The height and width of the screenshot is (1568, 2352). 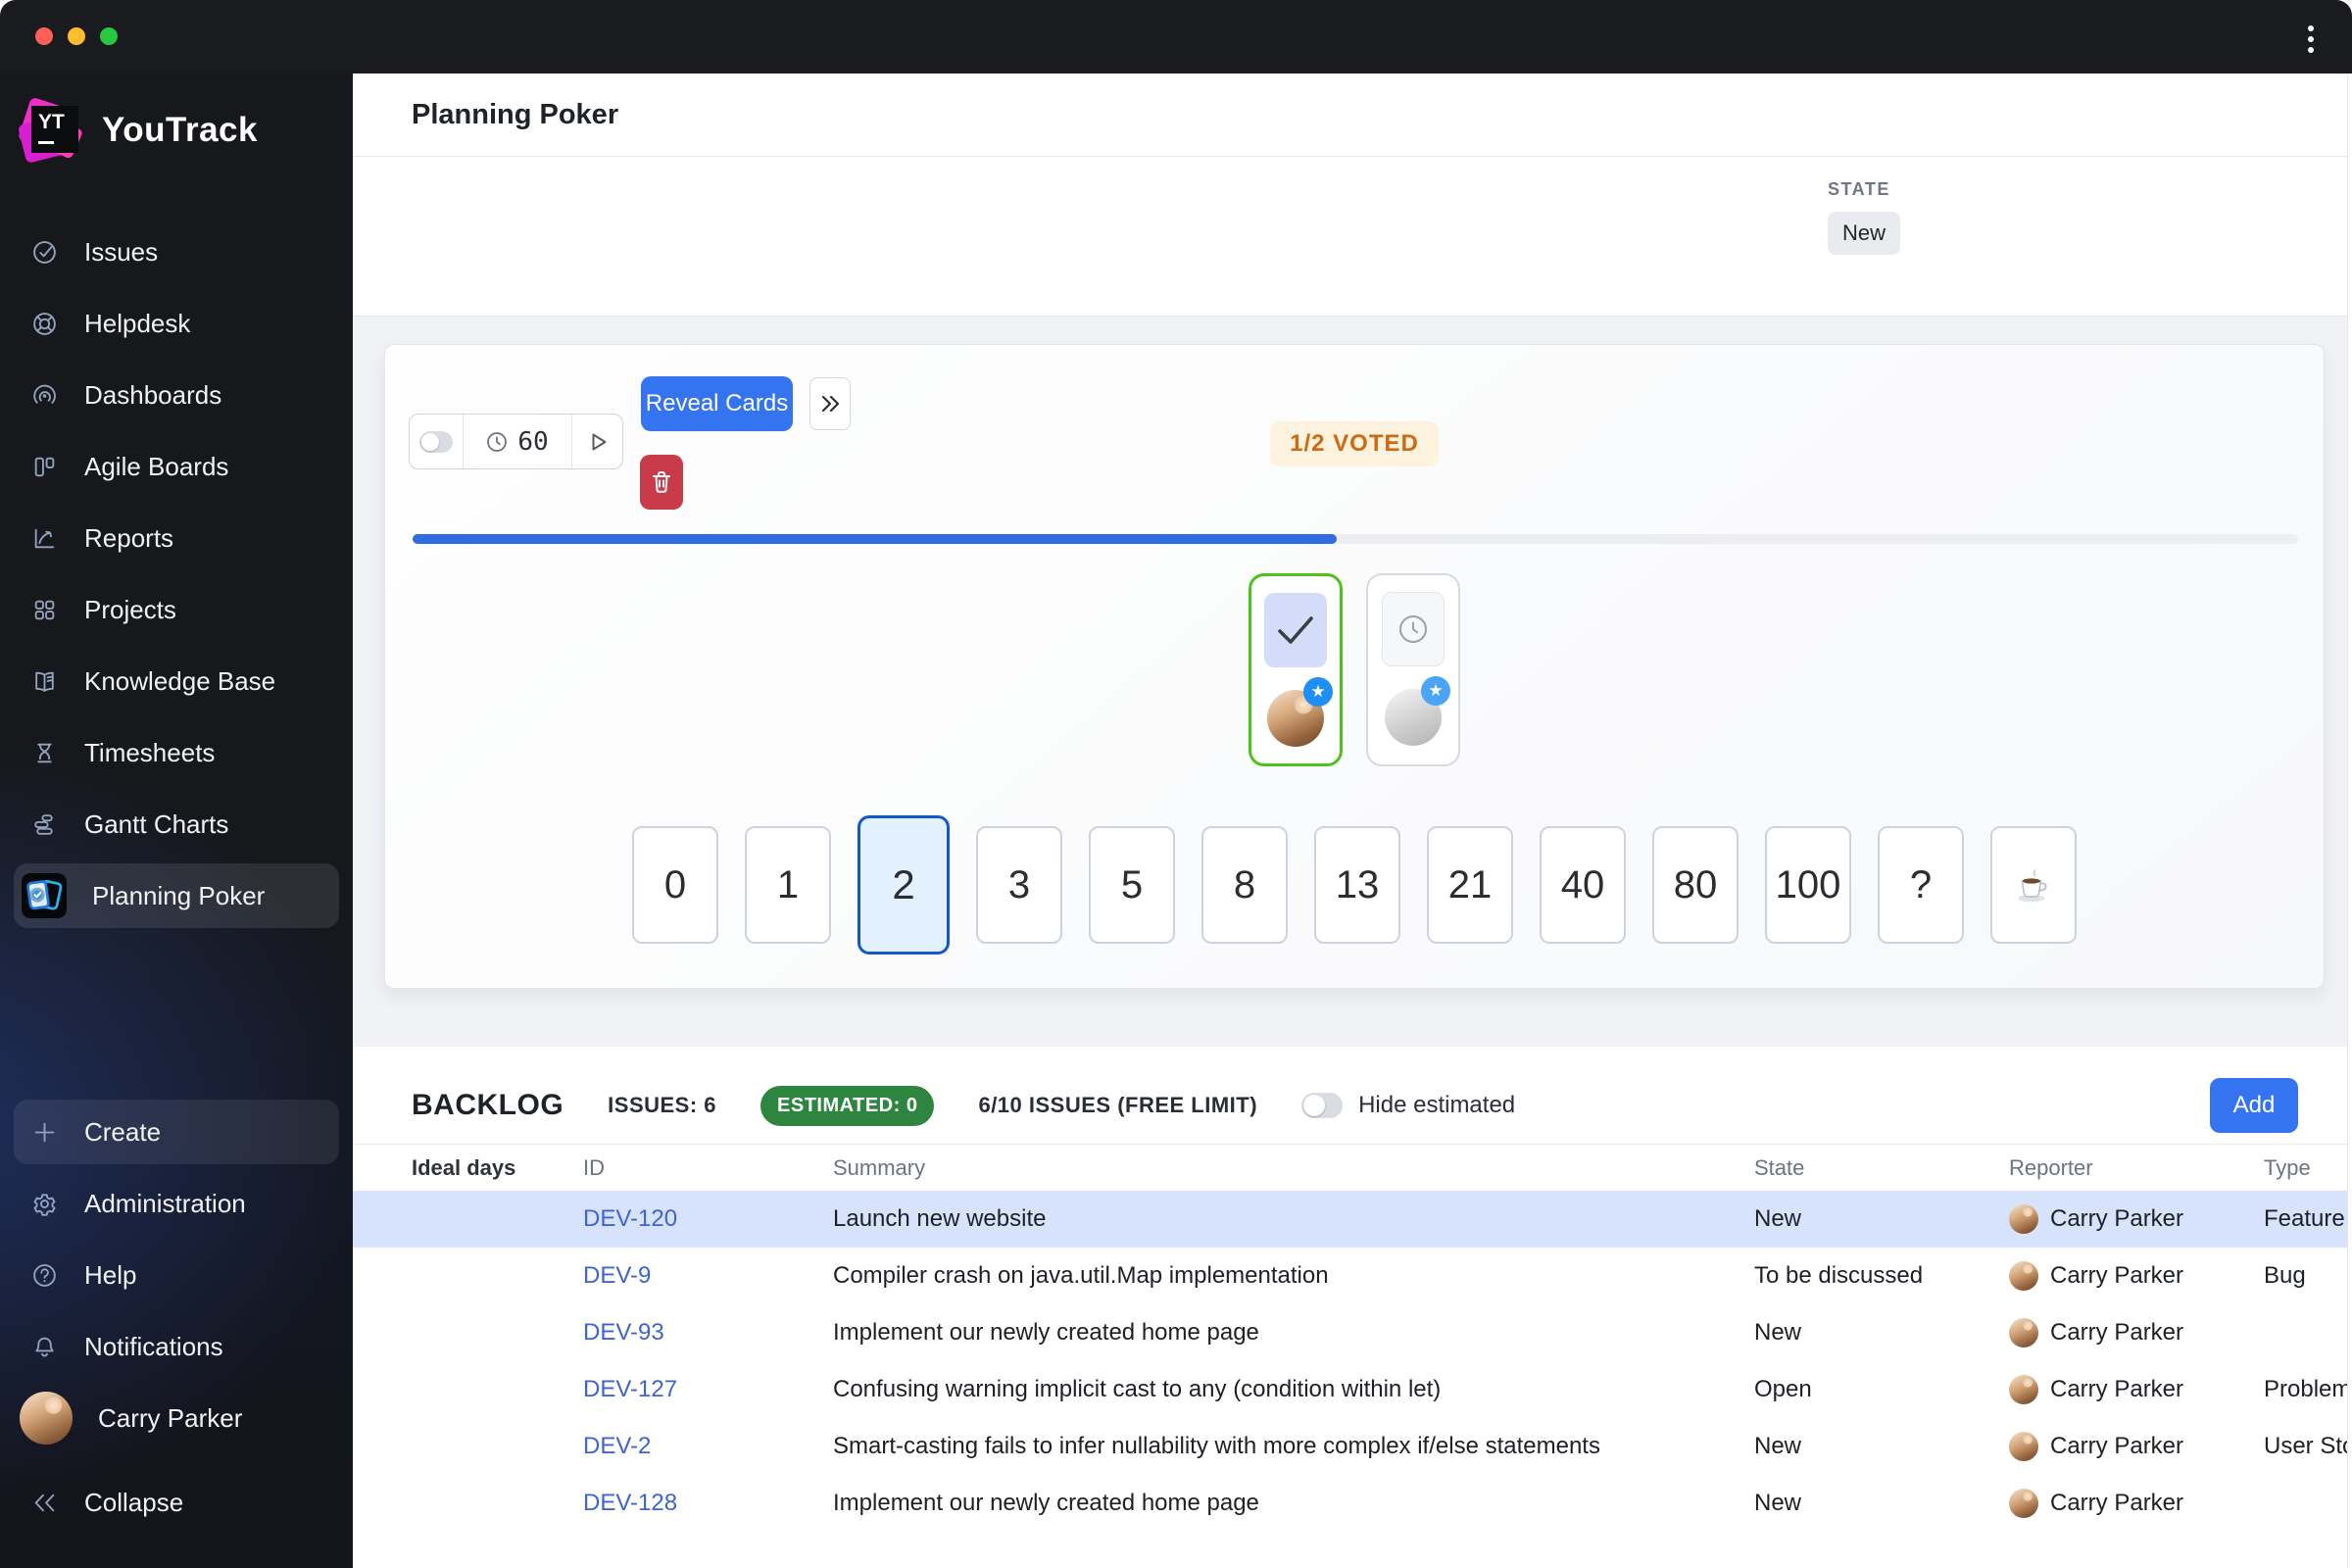 What do you see at coordinates (1470, 885) in the screenshot?
I see `poker-card-21: 21` at bounding box center [1470, 885].